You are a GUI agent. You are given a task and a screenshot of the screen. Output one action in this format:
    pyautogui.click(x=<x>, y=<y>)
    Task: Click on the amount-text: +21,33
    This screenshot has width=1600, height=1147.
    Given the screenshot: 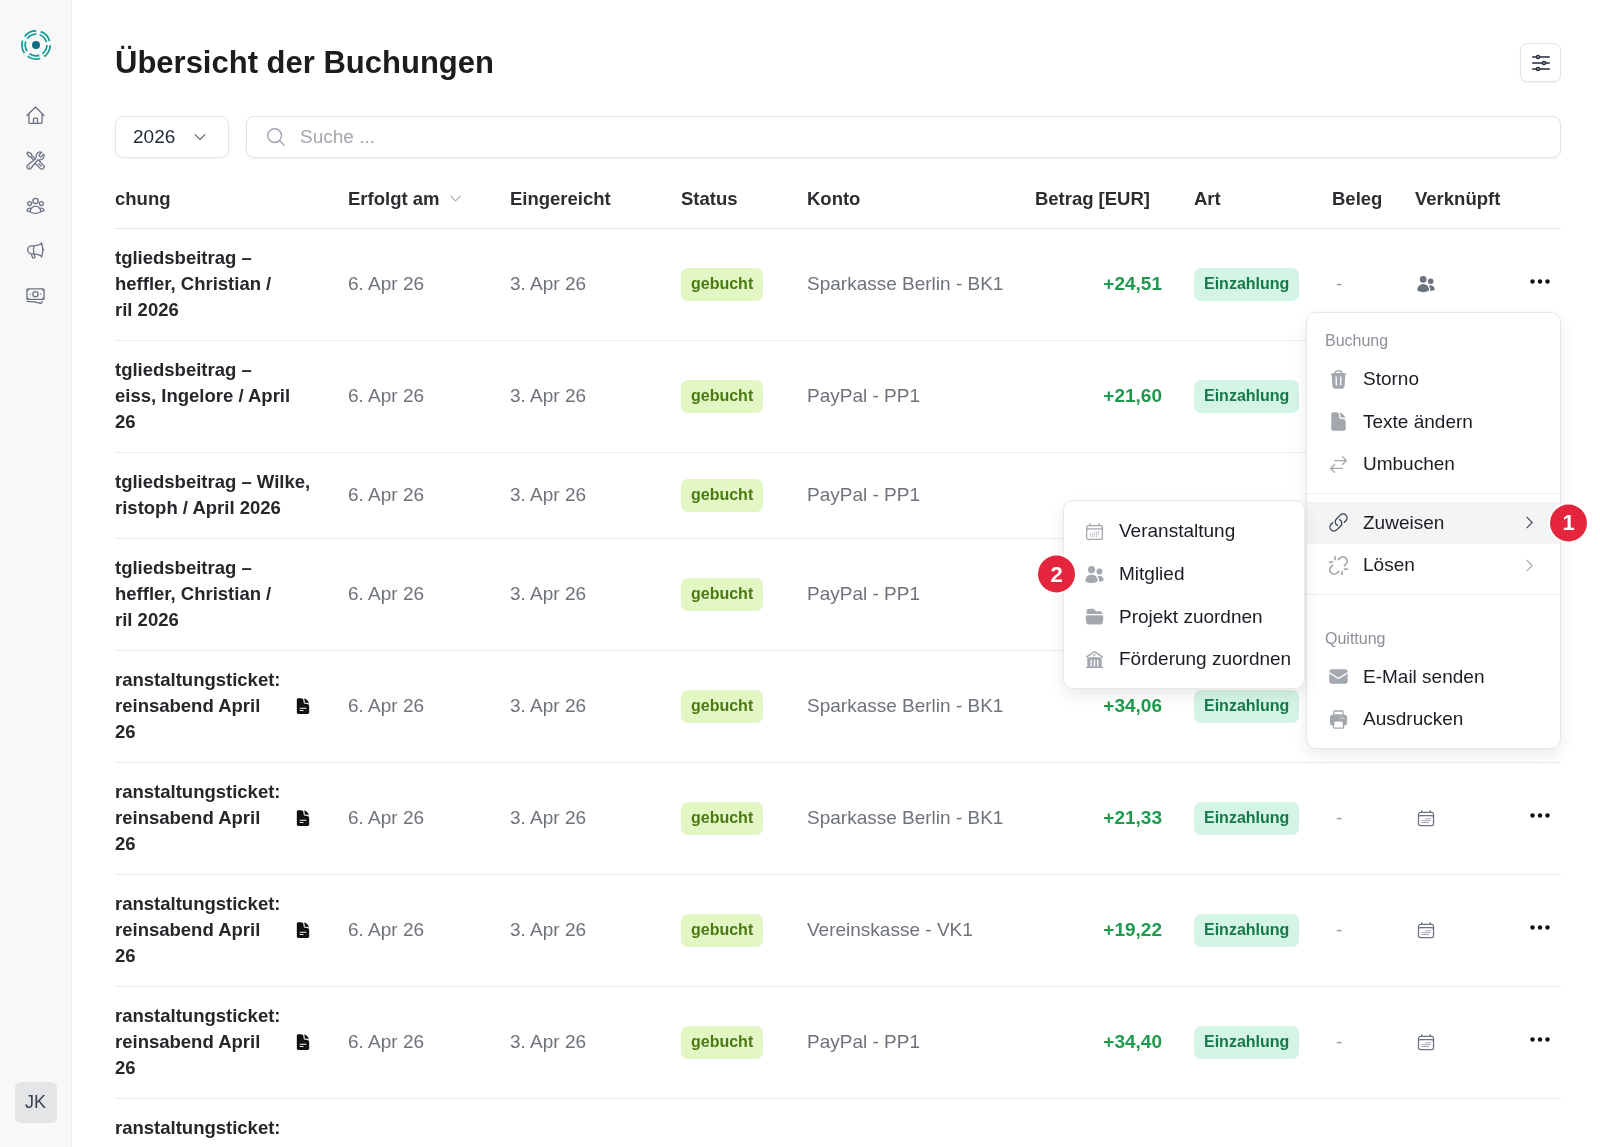 What is the action you would take?
    pyautogui.click(x=1132, y=818)
    